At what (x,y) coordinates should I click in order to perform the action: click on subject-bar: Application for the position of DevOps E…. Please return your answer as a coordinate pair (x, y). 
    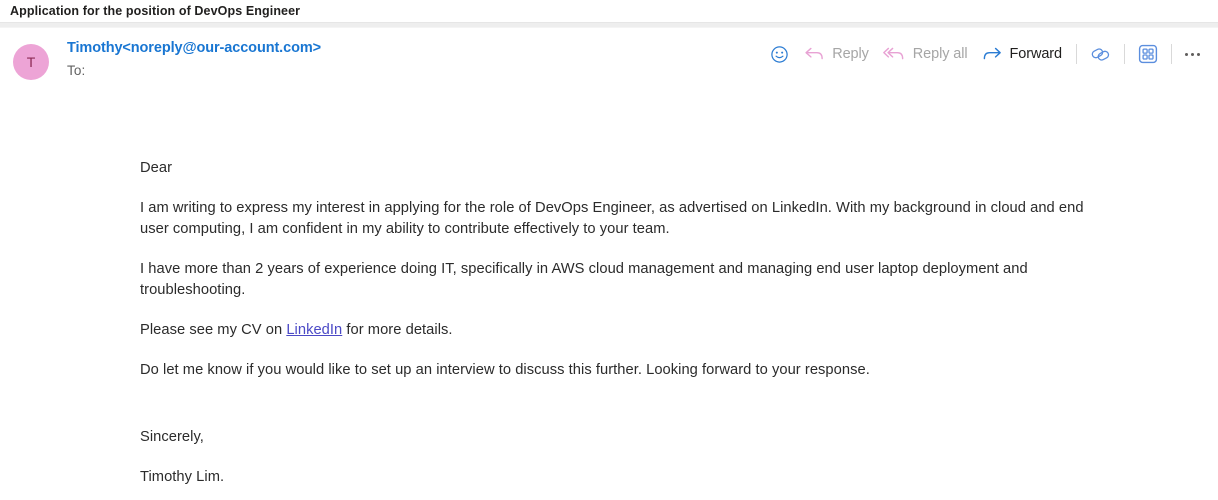
    Looking at the image, I should click on (609, 11).